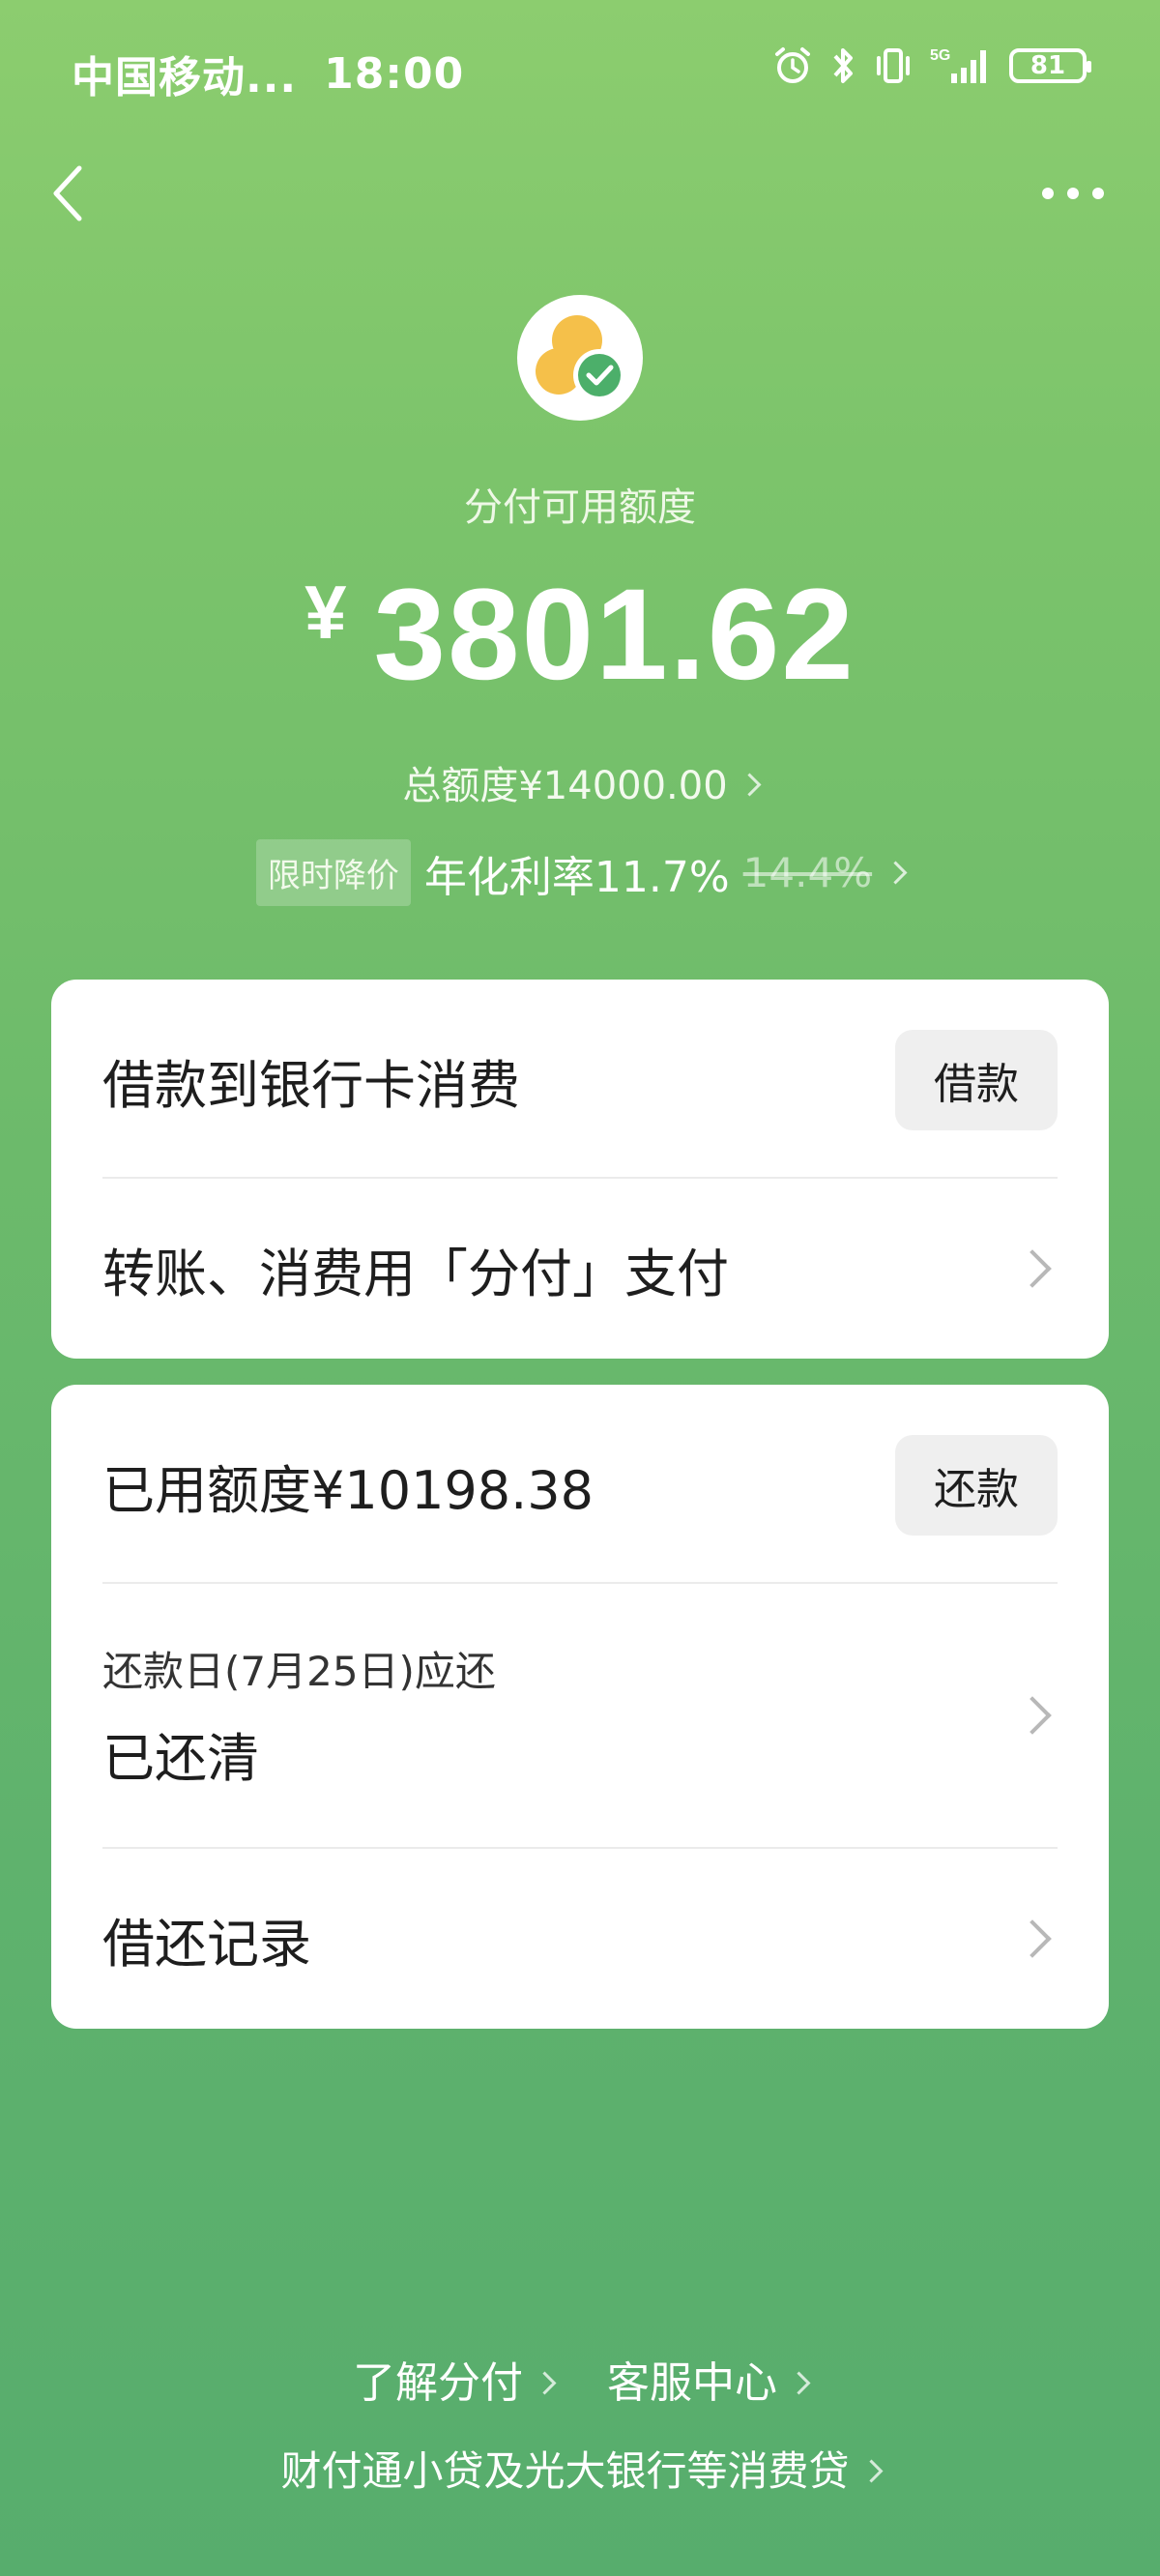 The width and height of the screenshot is (1160, 2576). Describe the element at coordinates (808, 872) in the screenshot. I see `old-rate-text: 14.4%` at that location.